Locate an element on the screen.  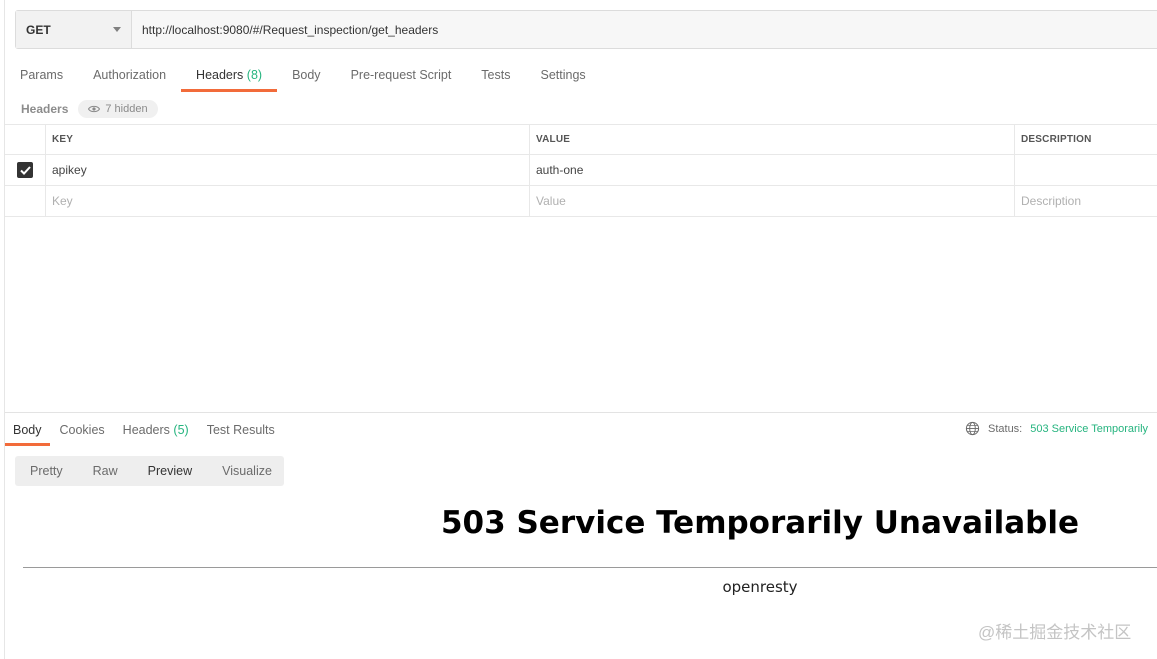
row-key-input: apikey is located at coordinates (288, 170).